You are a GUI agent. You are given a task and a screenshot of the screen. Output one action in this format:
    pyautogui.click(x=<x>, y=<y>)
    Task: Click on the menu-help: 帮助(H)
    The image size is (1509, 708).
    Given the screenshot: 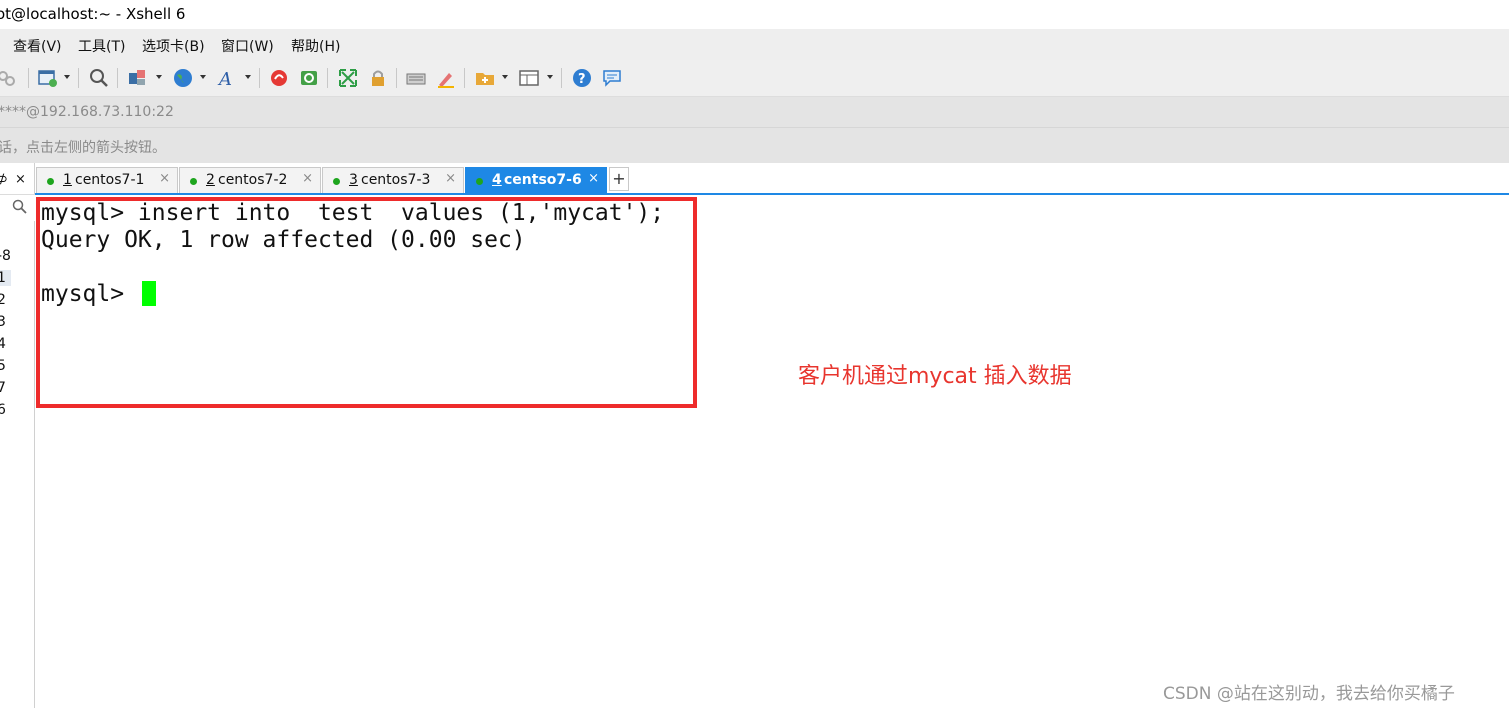 What is the action you would take?
    pyautogui.click(x=315, y=46)
    